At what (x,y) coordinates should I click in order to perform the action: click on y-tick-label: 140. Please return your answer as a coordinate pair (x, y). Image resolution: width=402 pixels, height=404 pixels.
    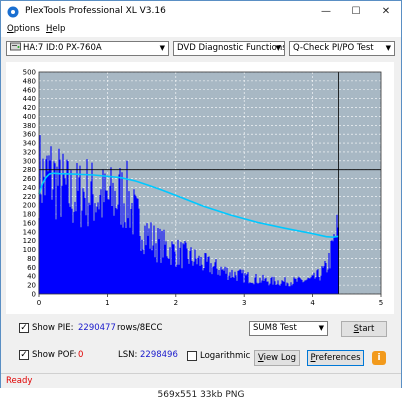
    Looking at the image, I should click on (29, 232).